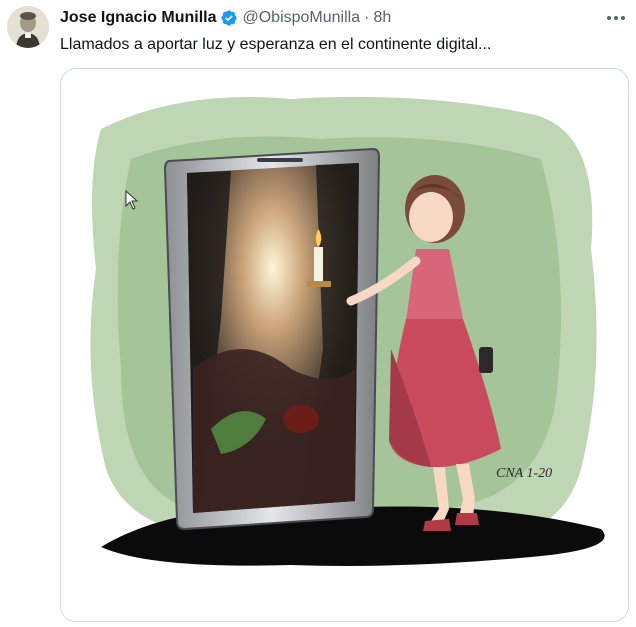 Image resolution: width=636 pixels, height=627 pixels. I want to click on avatar, so click(28, 27).